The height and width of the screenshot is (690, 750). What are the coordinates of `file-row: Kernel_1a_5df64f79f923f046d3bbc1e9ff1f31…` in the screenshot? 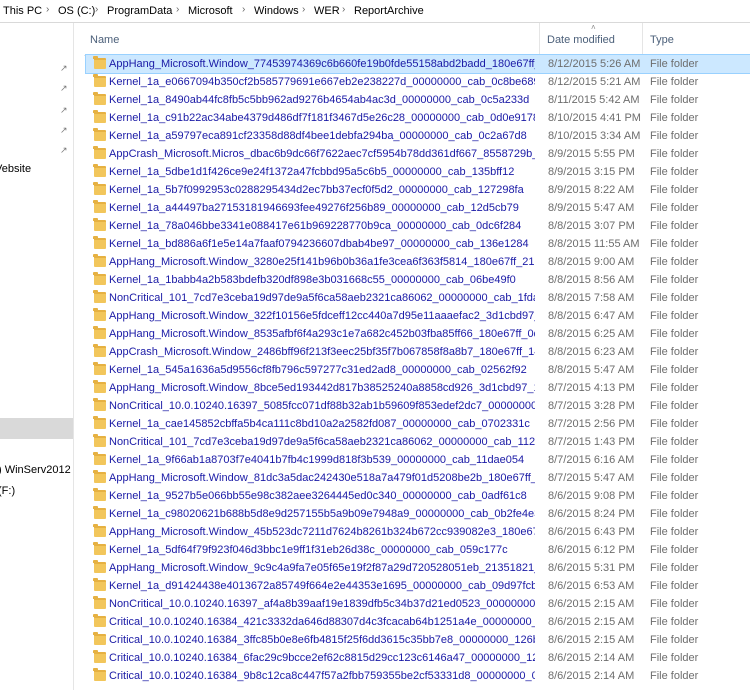 It's located at (418, 550).